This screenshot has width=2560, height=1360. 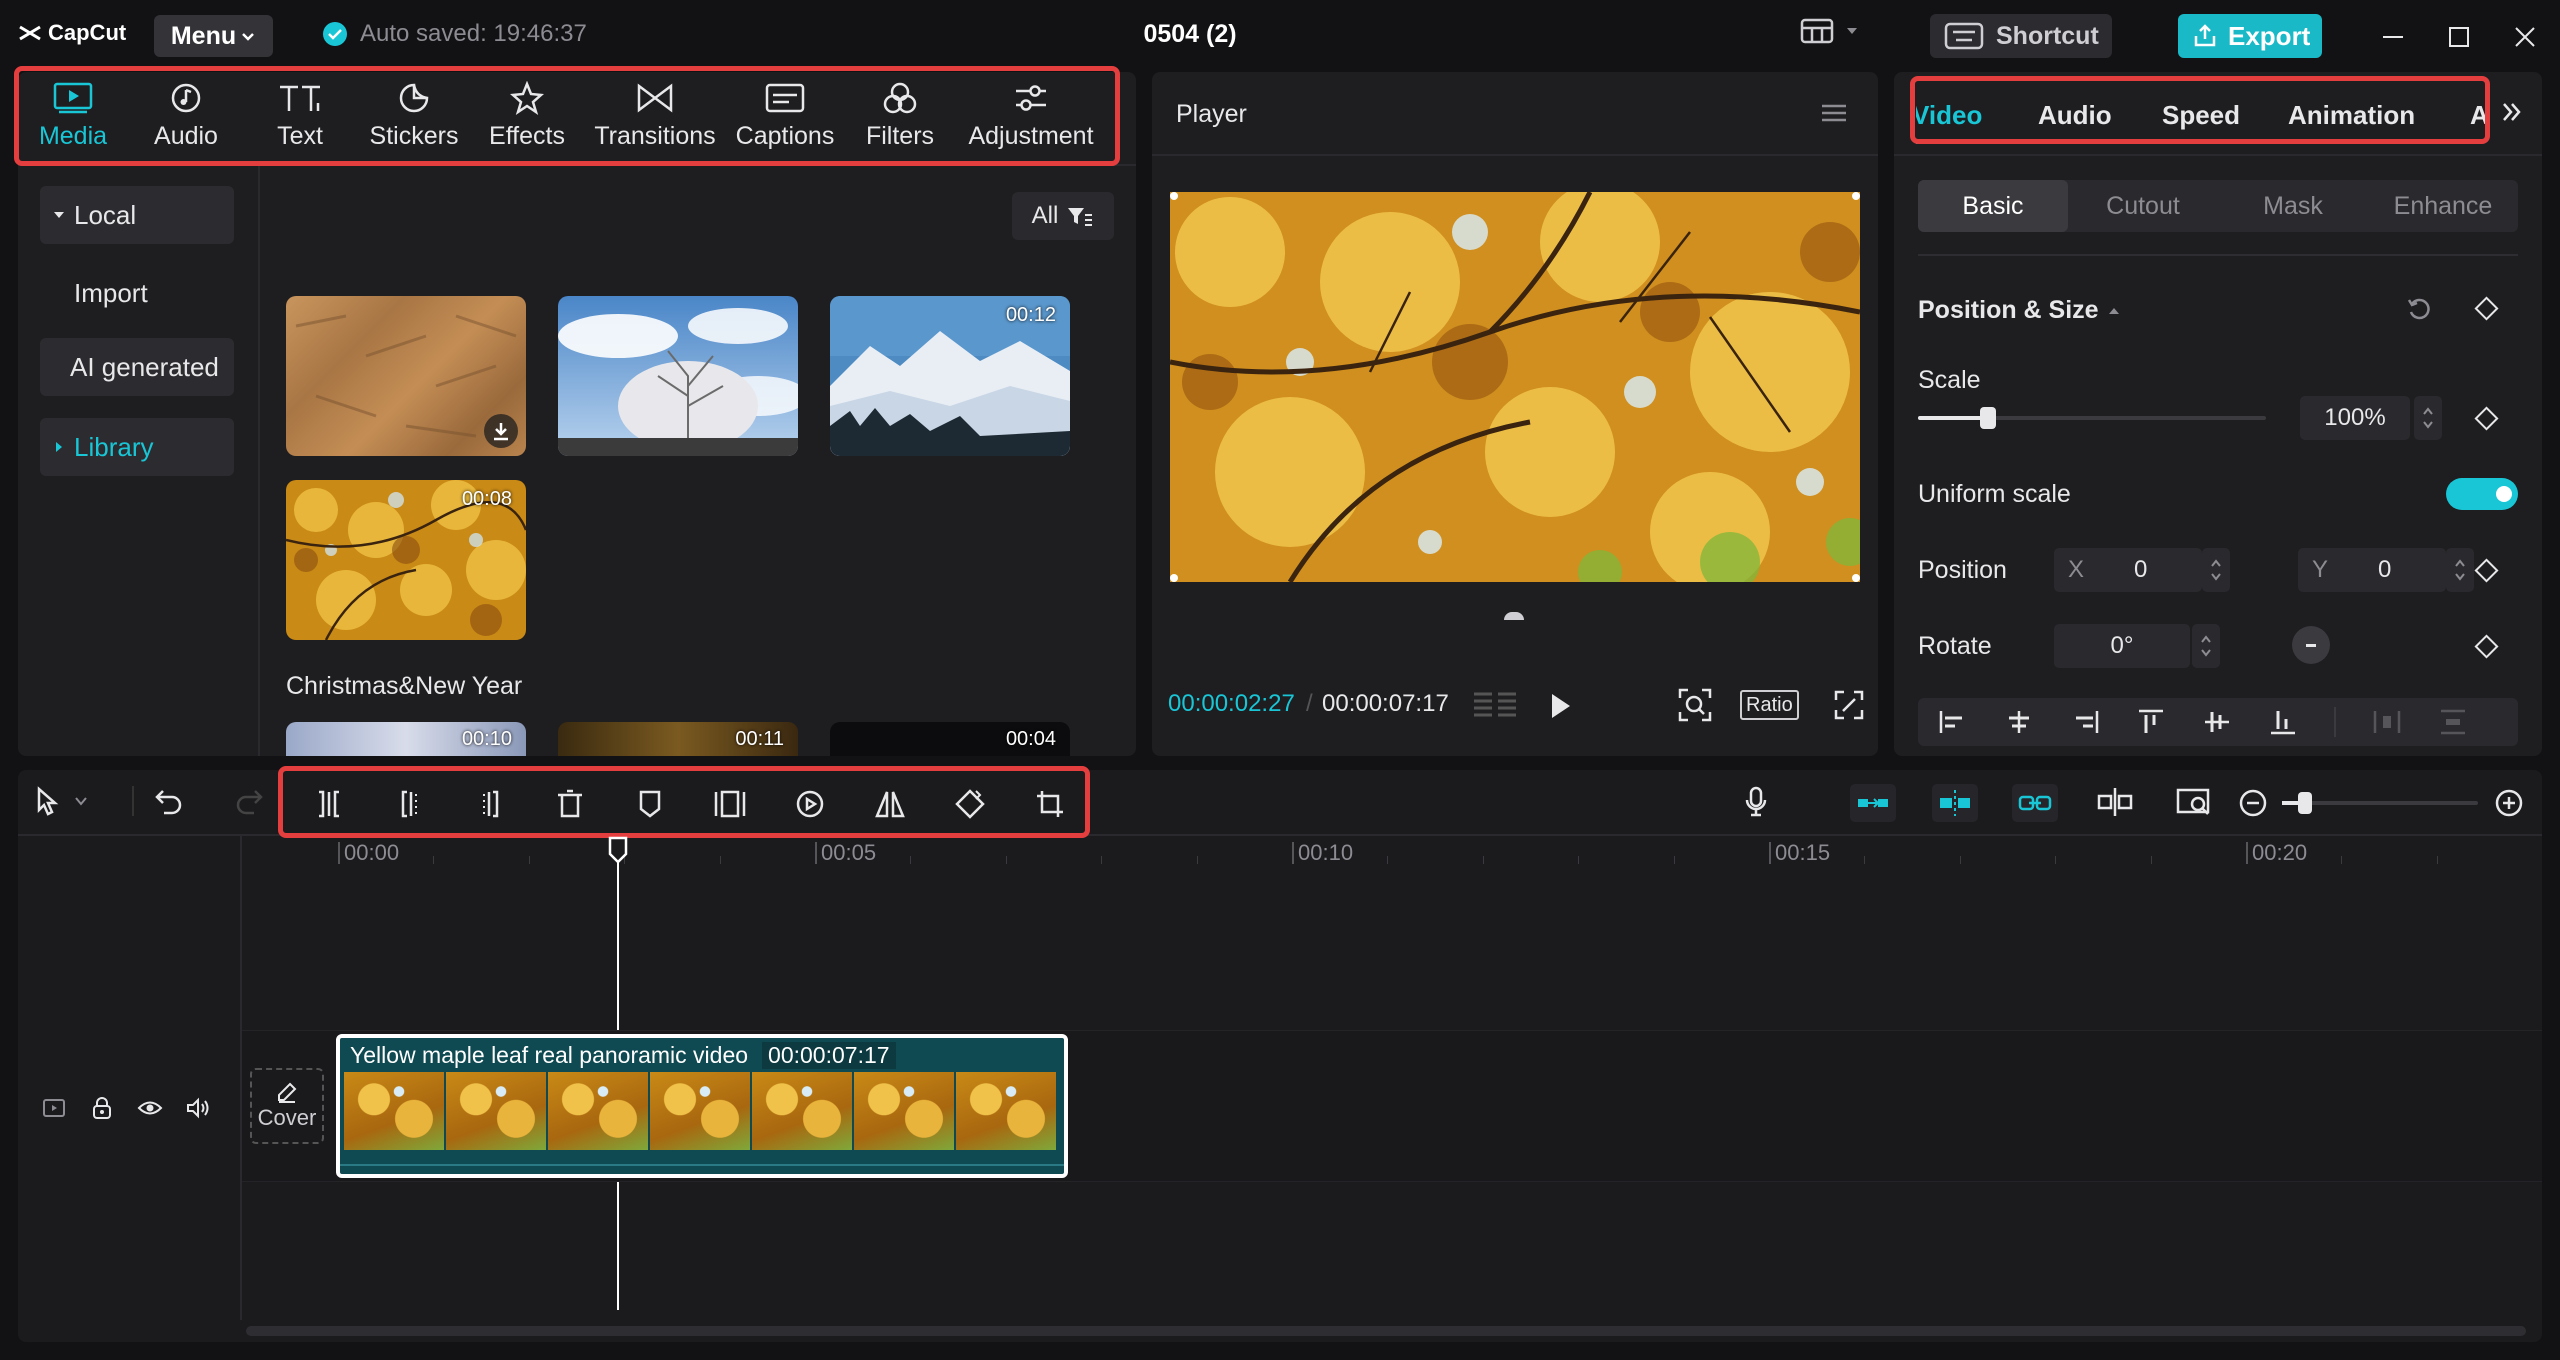 What do you see at coordinates (213, 36) in the screenshot?
I see `menu-button: Menu` at bounding box center [213, 36].